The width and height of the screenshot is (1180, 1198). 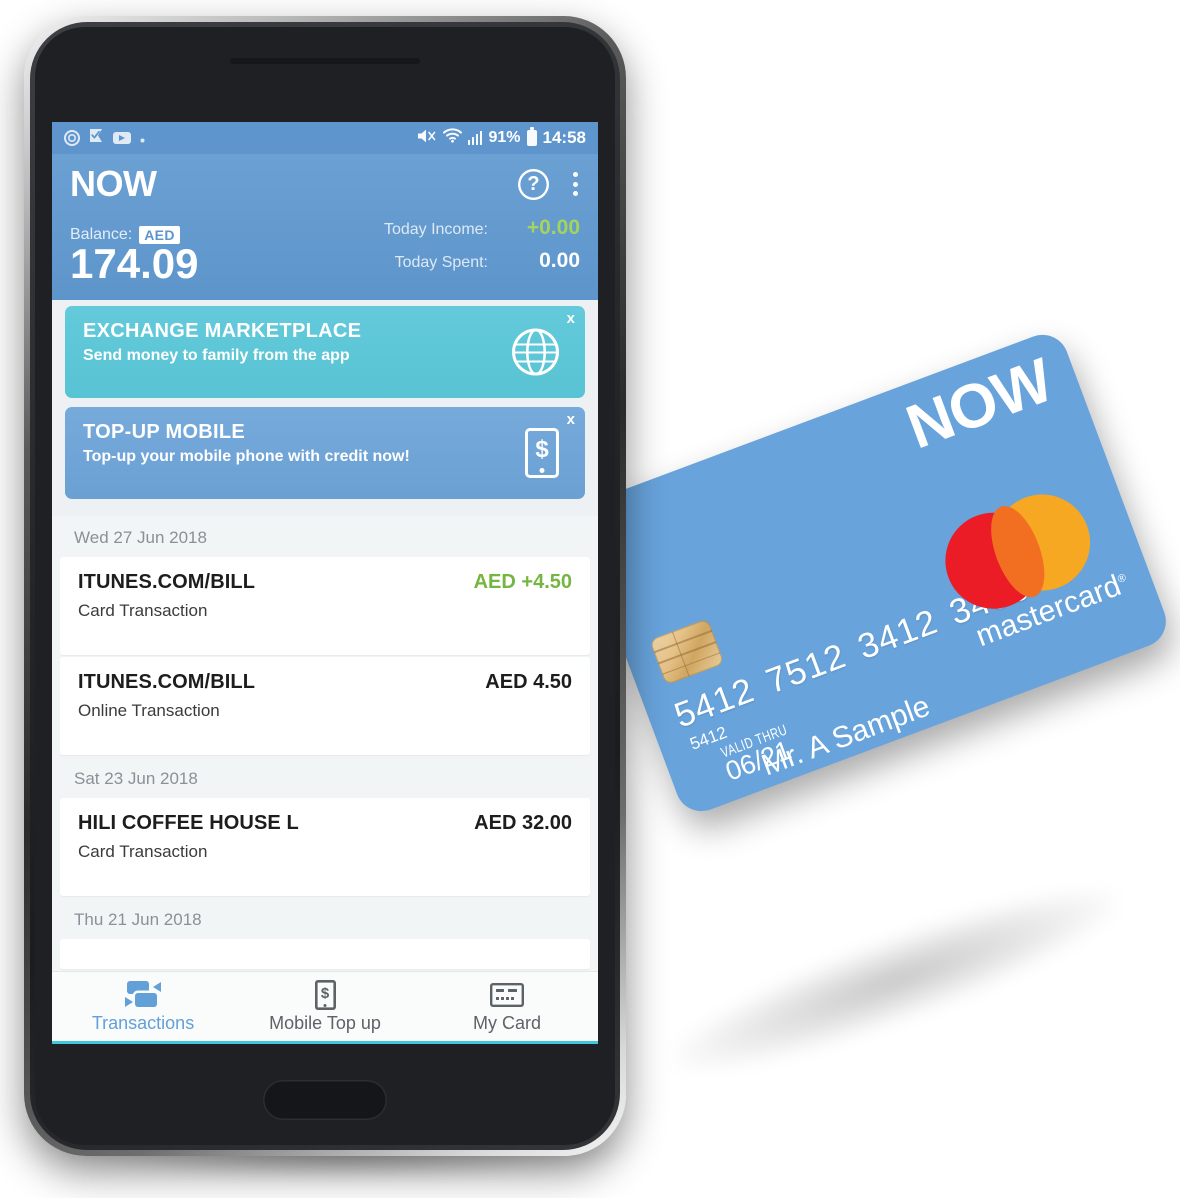 What do you see at coordinates (897, 634) in the screenshot?
I see `card-number-group-3: 3412` at bounding box center [897, 634].